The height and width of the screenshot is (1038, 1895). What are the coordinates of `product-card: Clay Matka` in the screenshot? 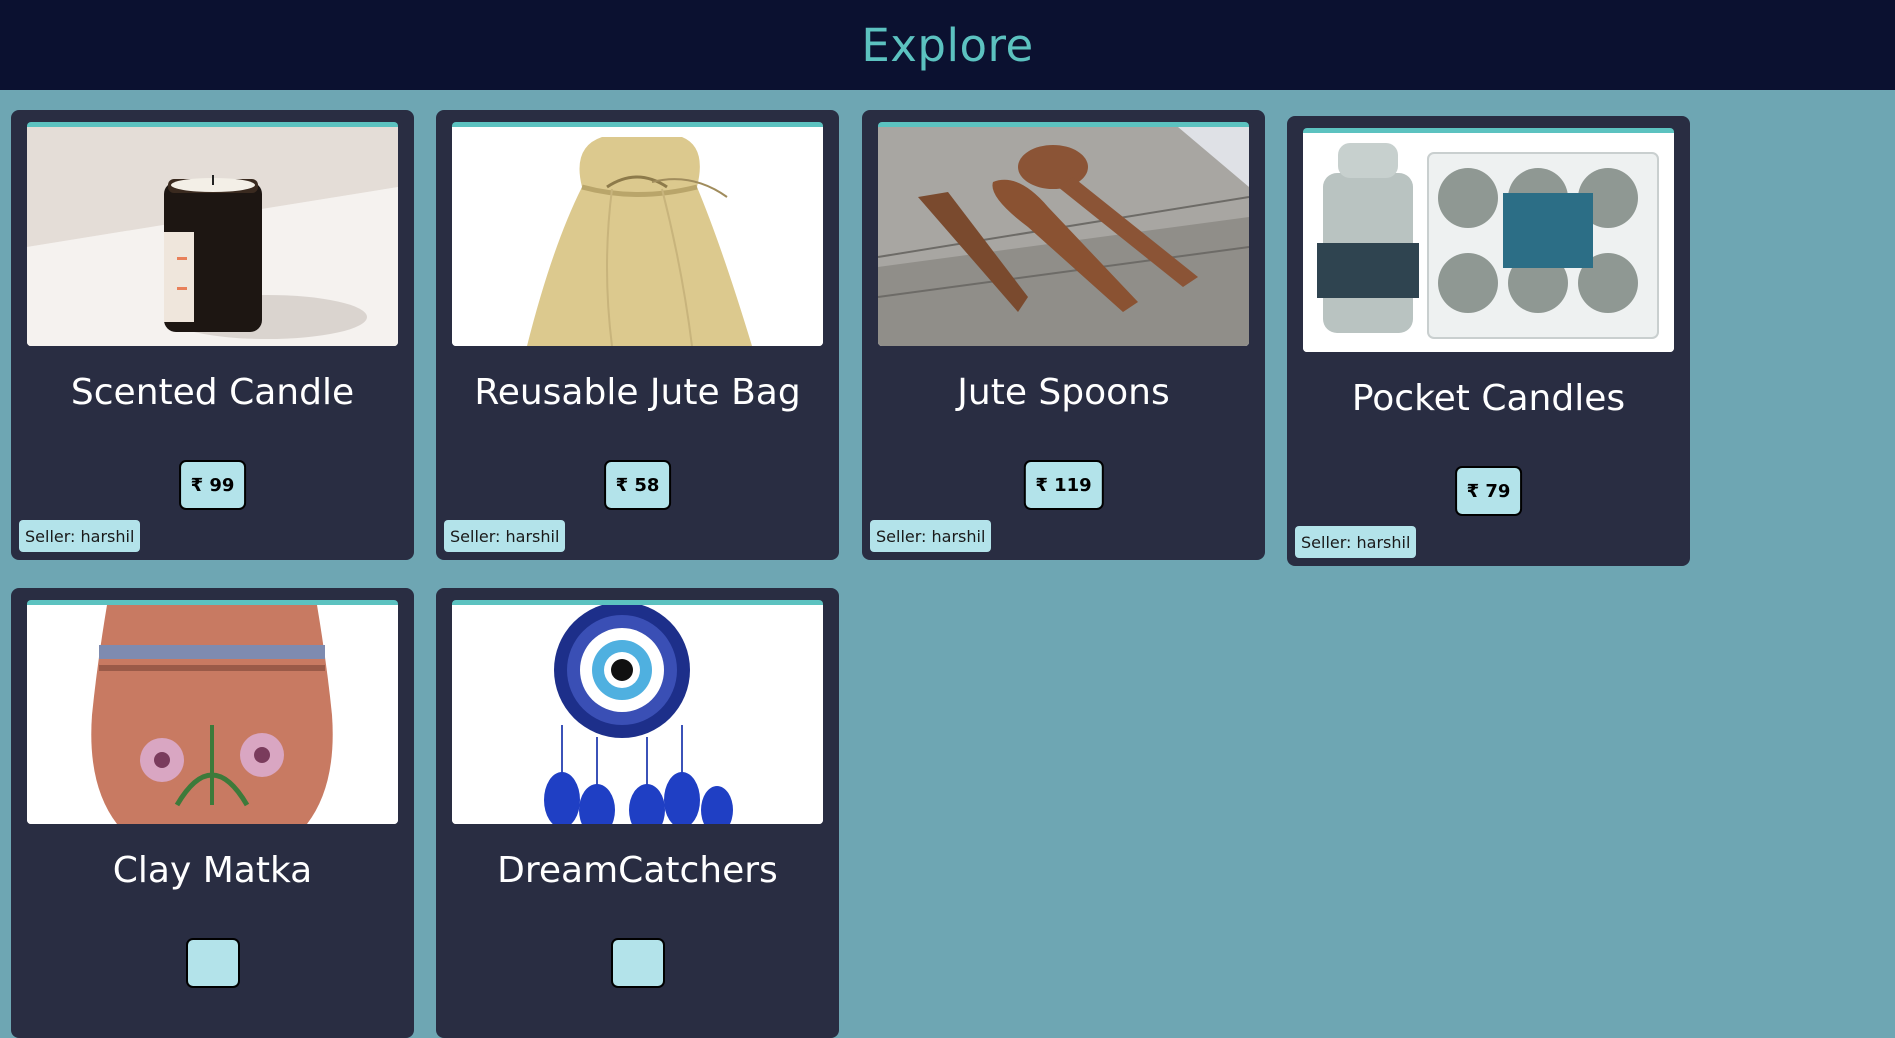 It's located at (212, 813).